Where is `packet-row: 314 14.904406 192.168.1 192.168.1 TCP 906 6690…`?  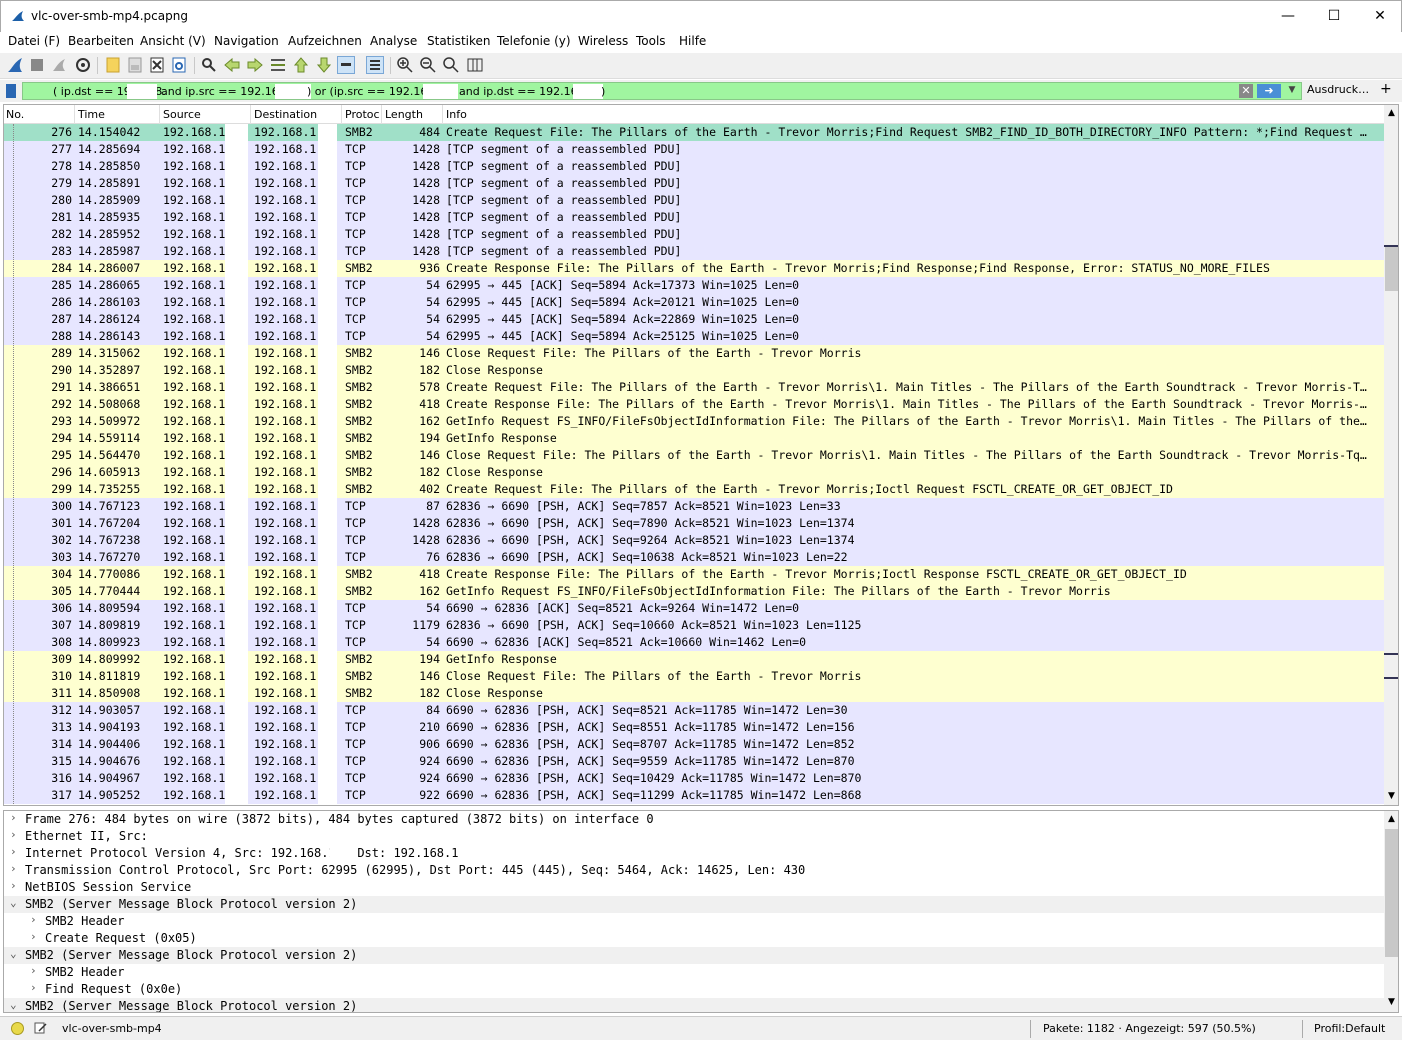 packet-row: 314 14.904406 192.168.1 192.168.1 TCP 906 6690… is located at coordinates (694, 744).